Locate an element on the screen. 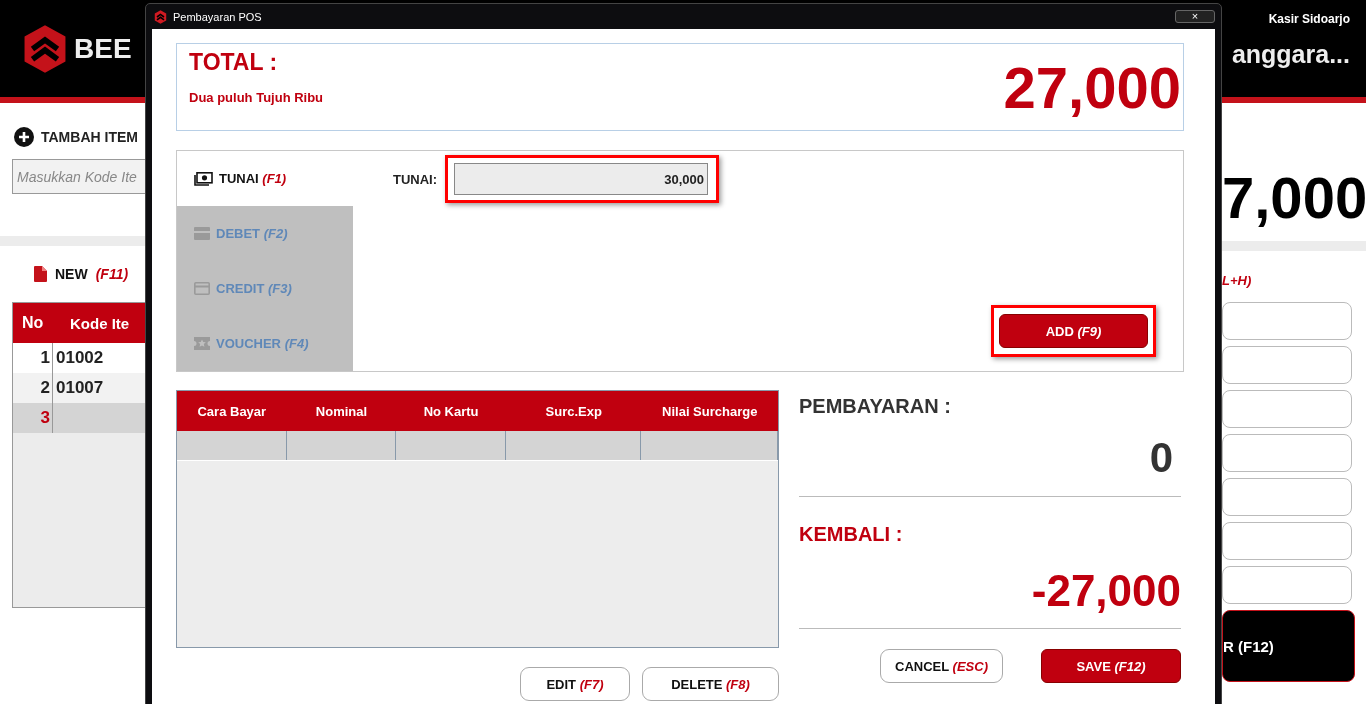  table-cell-text: 01002 is located at coordinates (79, 358).